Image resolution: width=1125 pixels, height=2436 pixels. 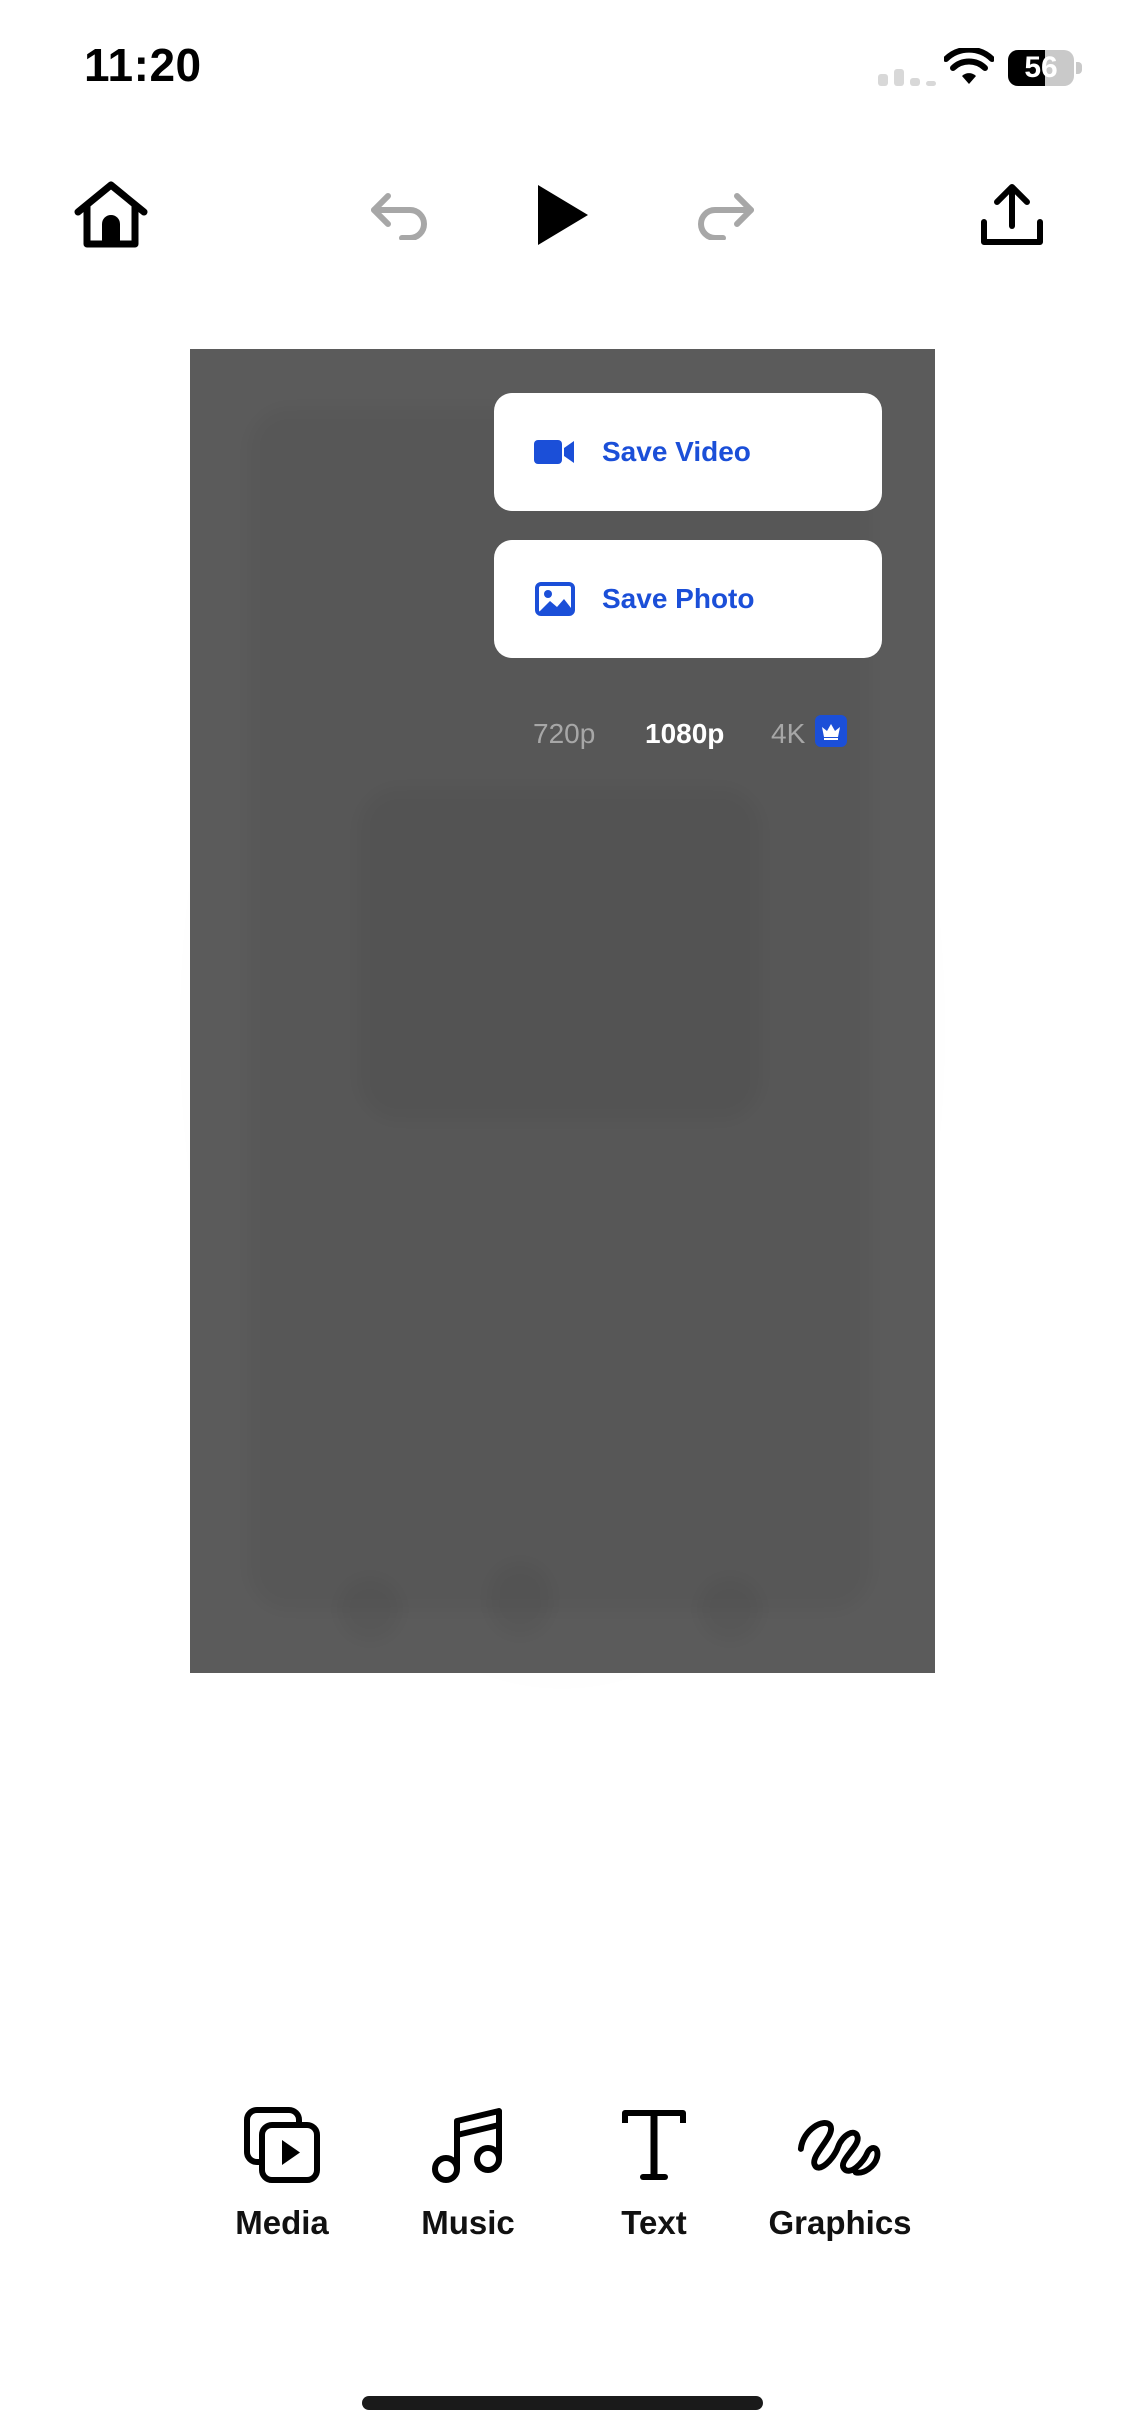 What do you see at coordinates (676, 451) in the screenshot?
I see `save-video-label: Save Video` at bounding box center [676, 451].